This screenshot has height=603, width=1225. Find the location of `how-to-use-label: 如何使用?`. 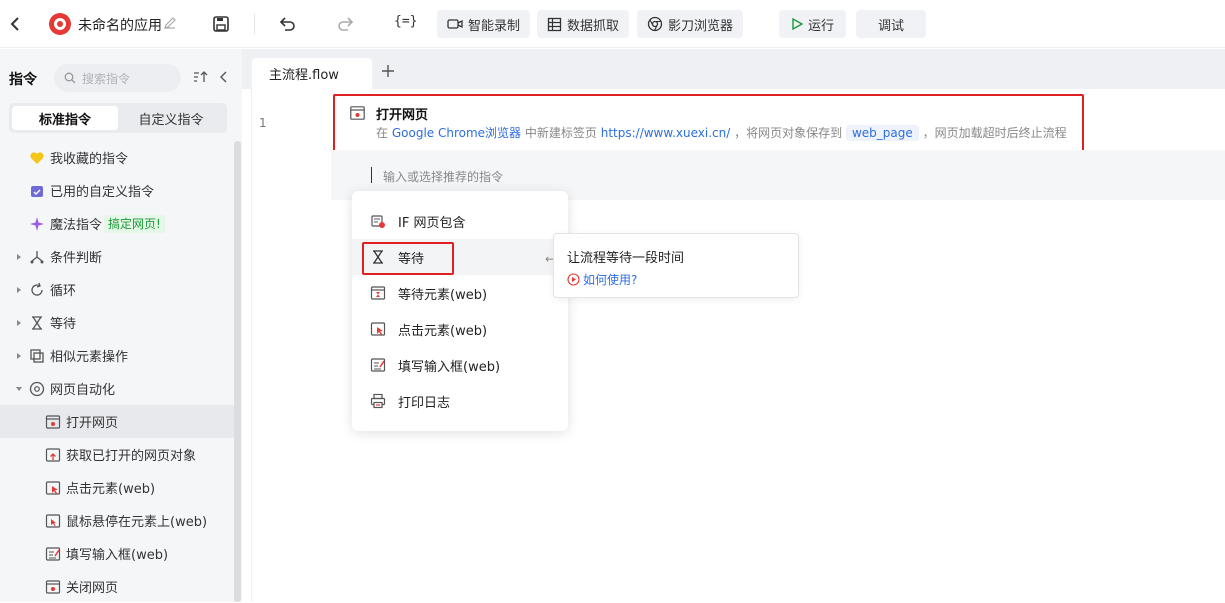

how-to-use-label: 如何使用? is located at coordinates (610, 280).